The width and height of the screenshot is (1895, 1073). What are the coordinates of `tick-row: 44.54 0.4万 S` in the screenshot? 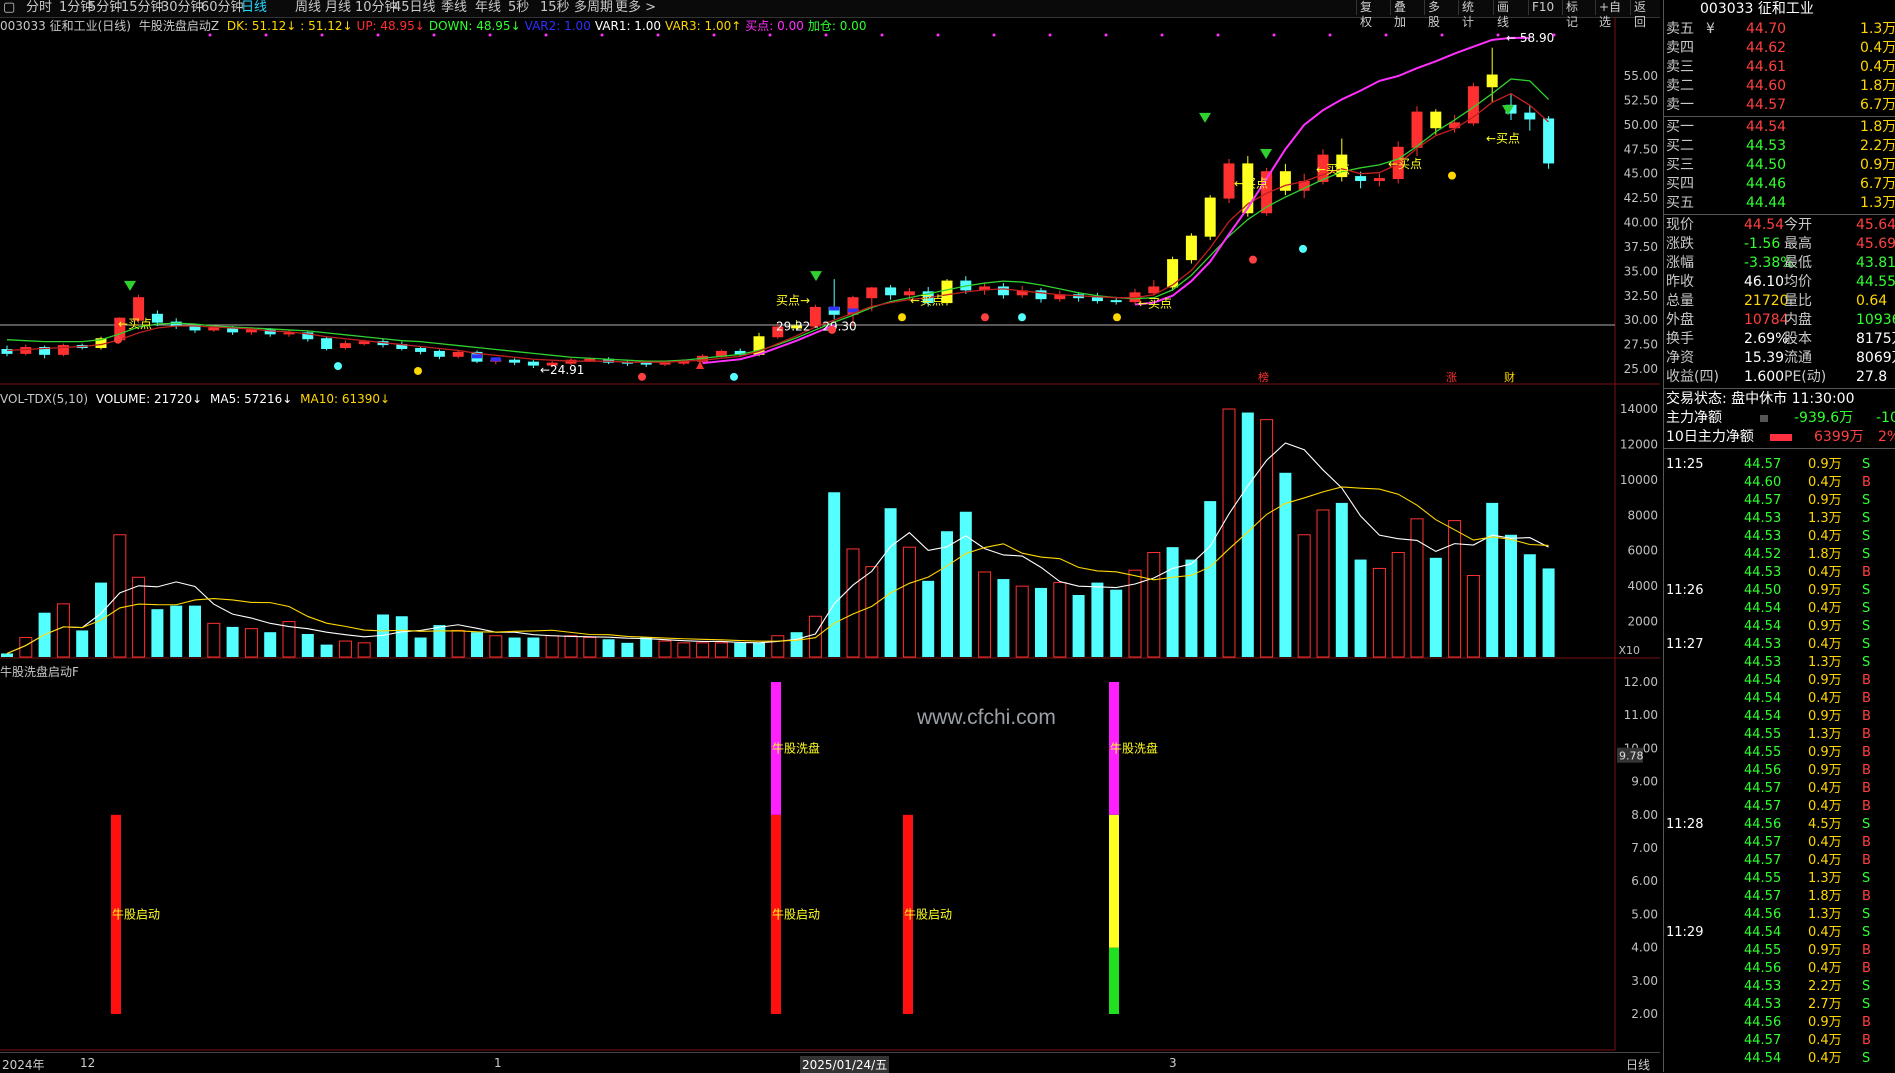 It's located at (1779, 1059).